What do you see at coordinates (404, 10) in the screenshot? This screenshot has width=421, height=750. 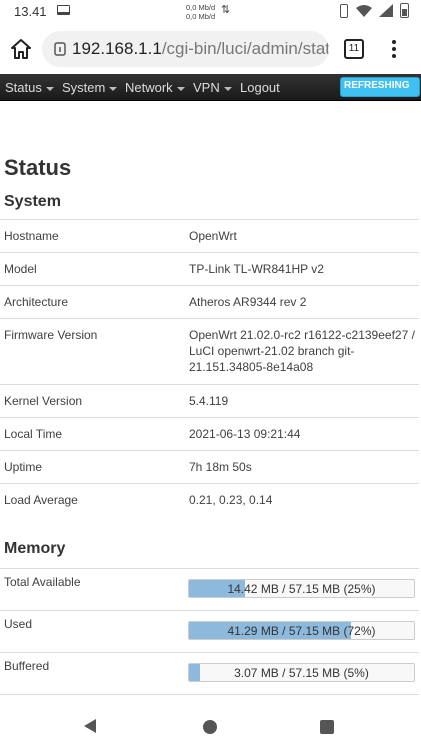 I see `battery-icon` at bounding box center [404, 10].